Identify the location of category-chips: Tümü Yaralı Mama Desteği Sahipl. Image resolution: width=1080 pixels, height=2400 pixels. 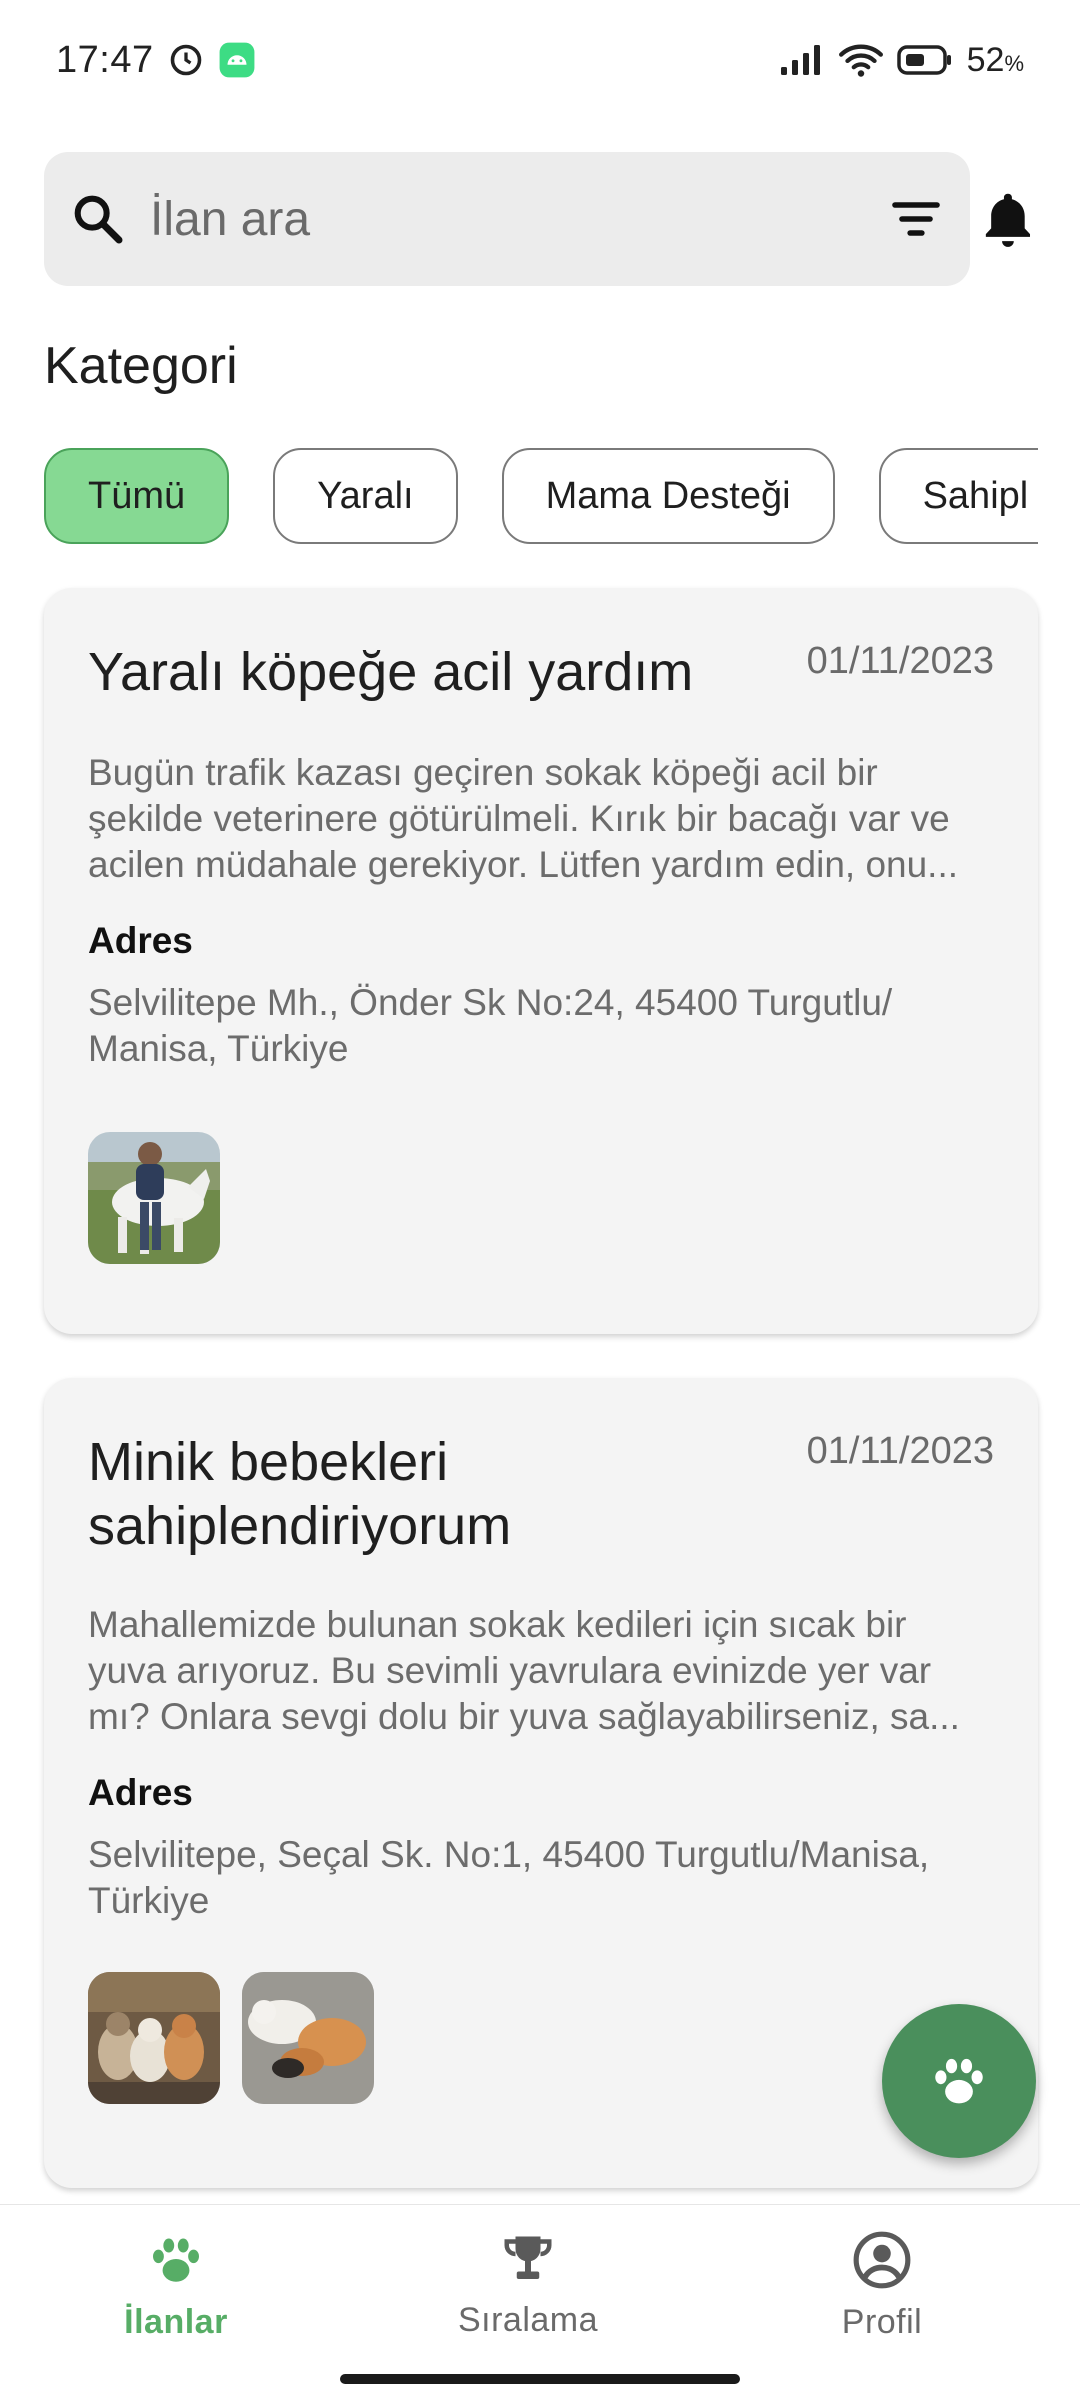
(541, 498).